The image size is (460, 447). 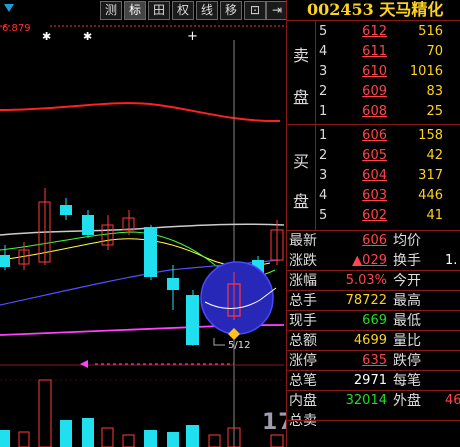 What do you see at coordinates (370, 380) in the screenshot?
I see `stat-value: 2971` at bounding box center [370, 380].